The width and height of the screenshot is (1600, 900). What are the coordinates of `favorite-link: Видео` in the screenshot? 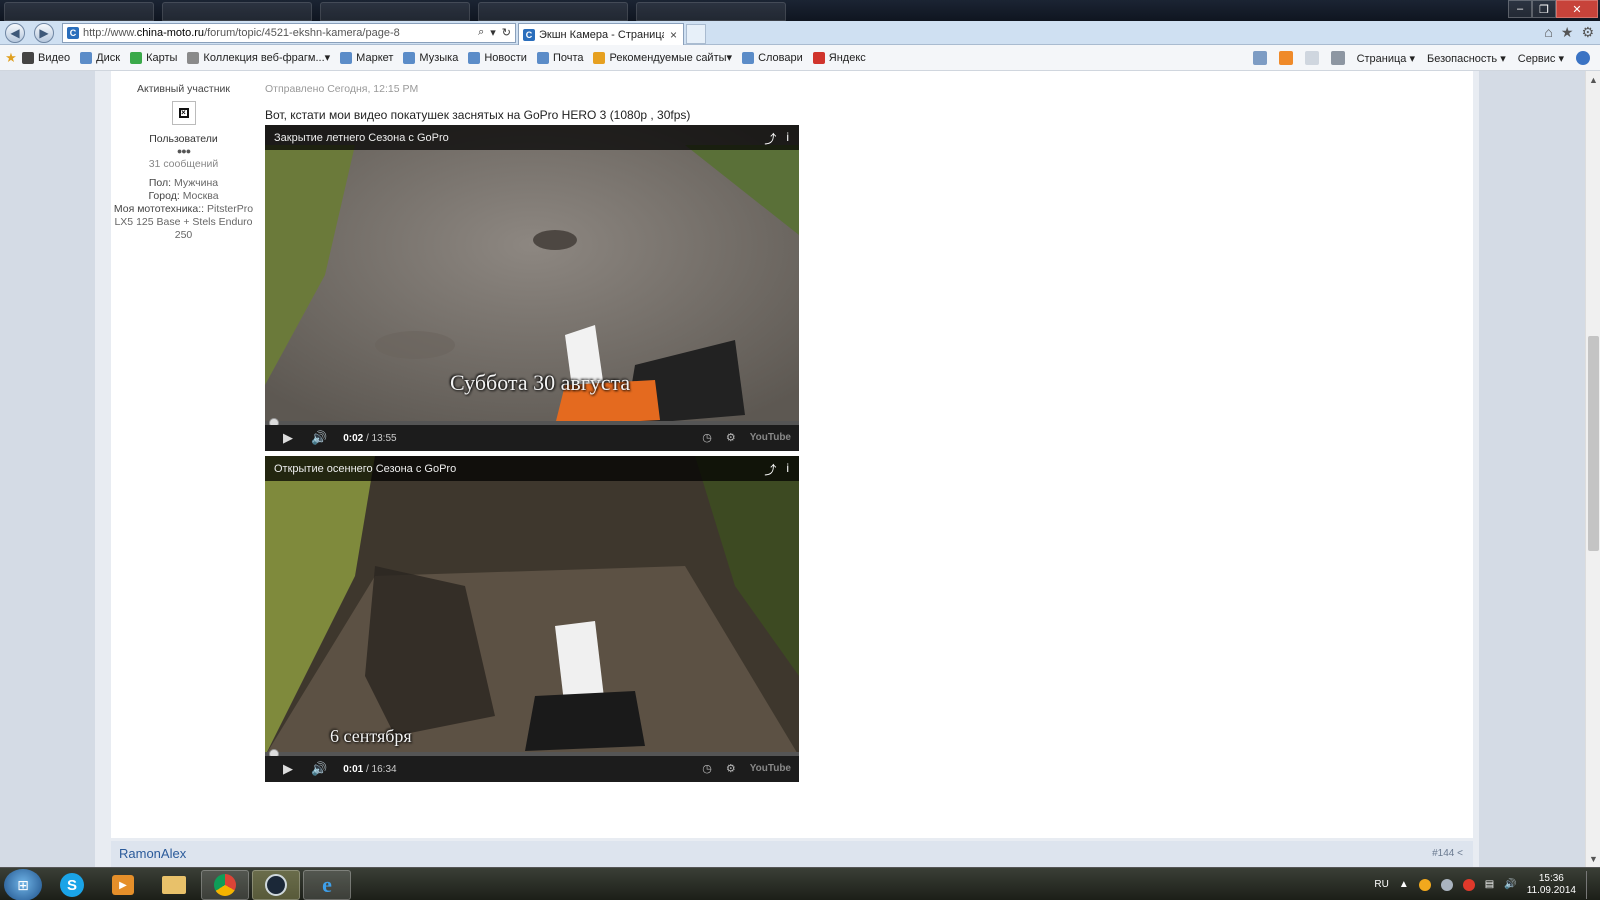 It's located at (46, 57).